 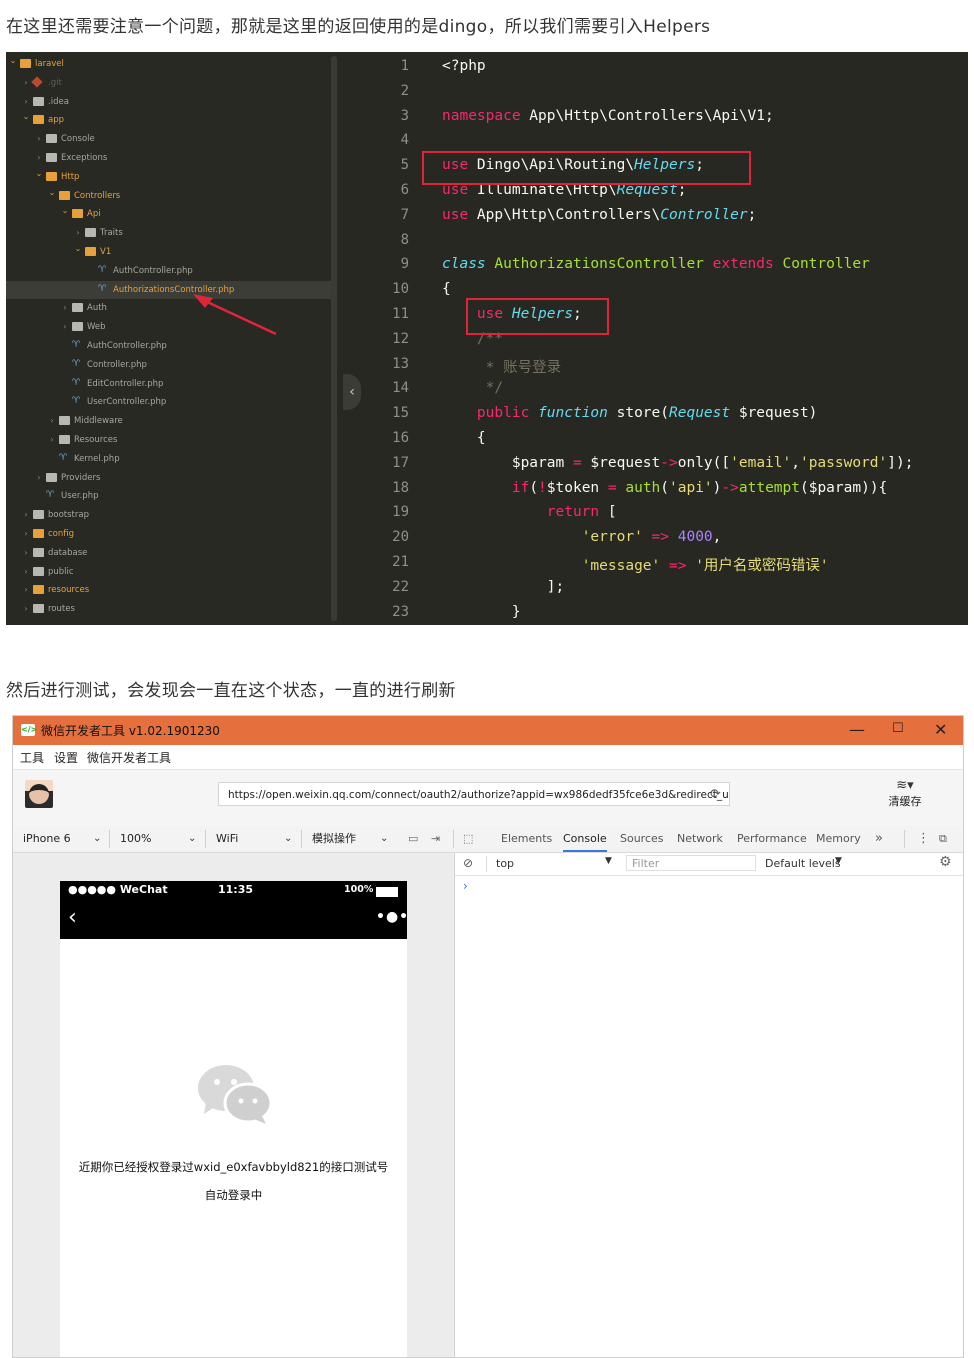 I want to click on code-token: 'password', so click(x=843, y=462).